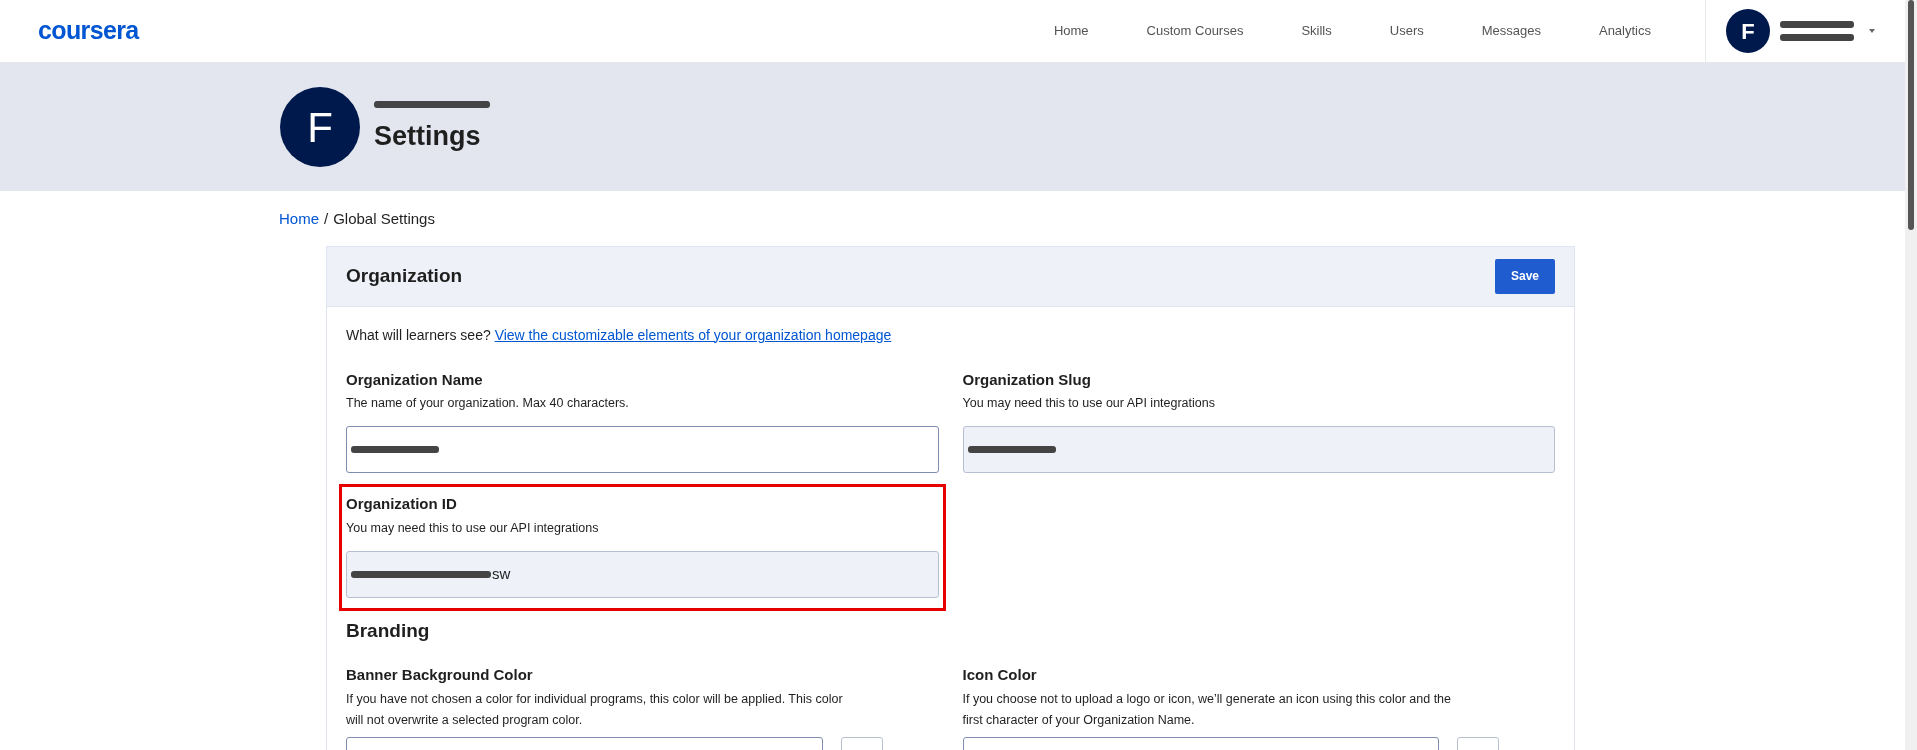 The width and height of the screenshot is (1917, 750). Describe the element at coordinates (299, 219) in the screenshot. I see `breadcrumb-link: Home` at that location.